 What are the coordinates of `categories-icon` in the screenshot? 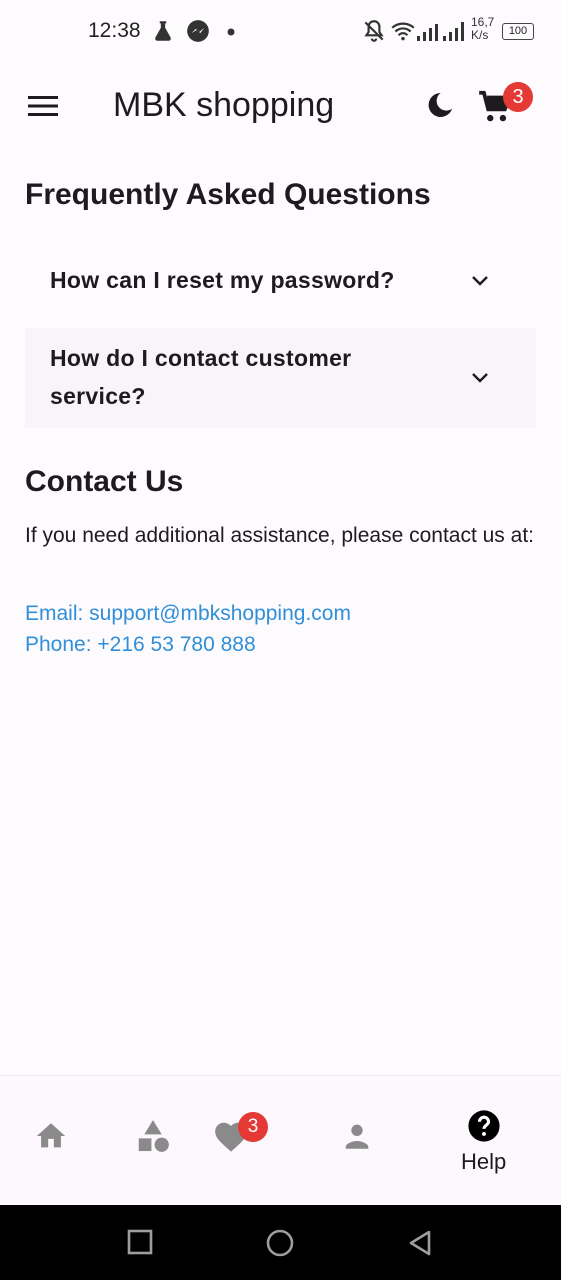 It's located at (153, 1136).